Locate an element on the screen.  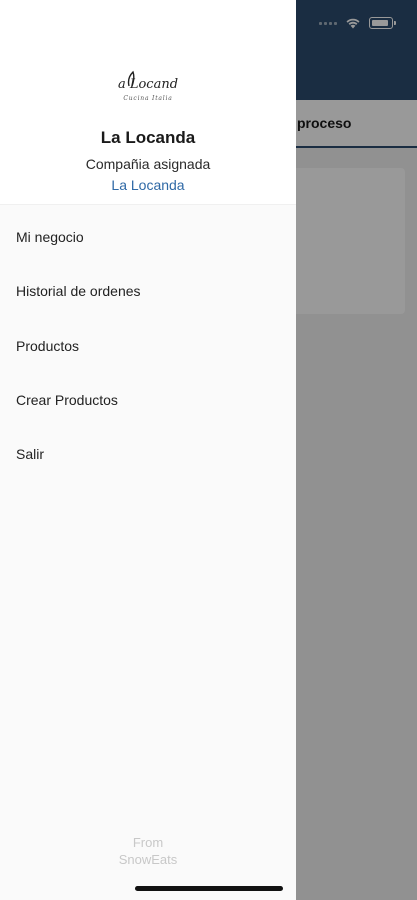
menu-item-create-products: Crear Productos is located at coordinates (148, 401).